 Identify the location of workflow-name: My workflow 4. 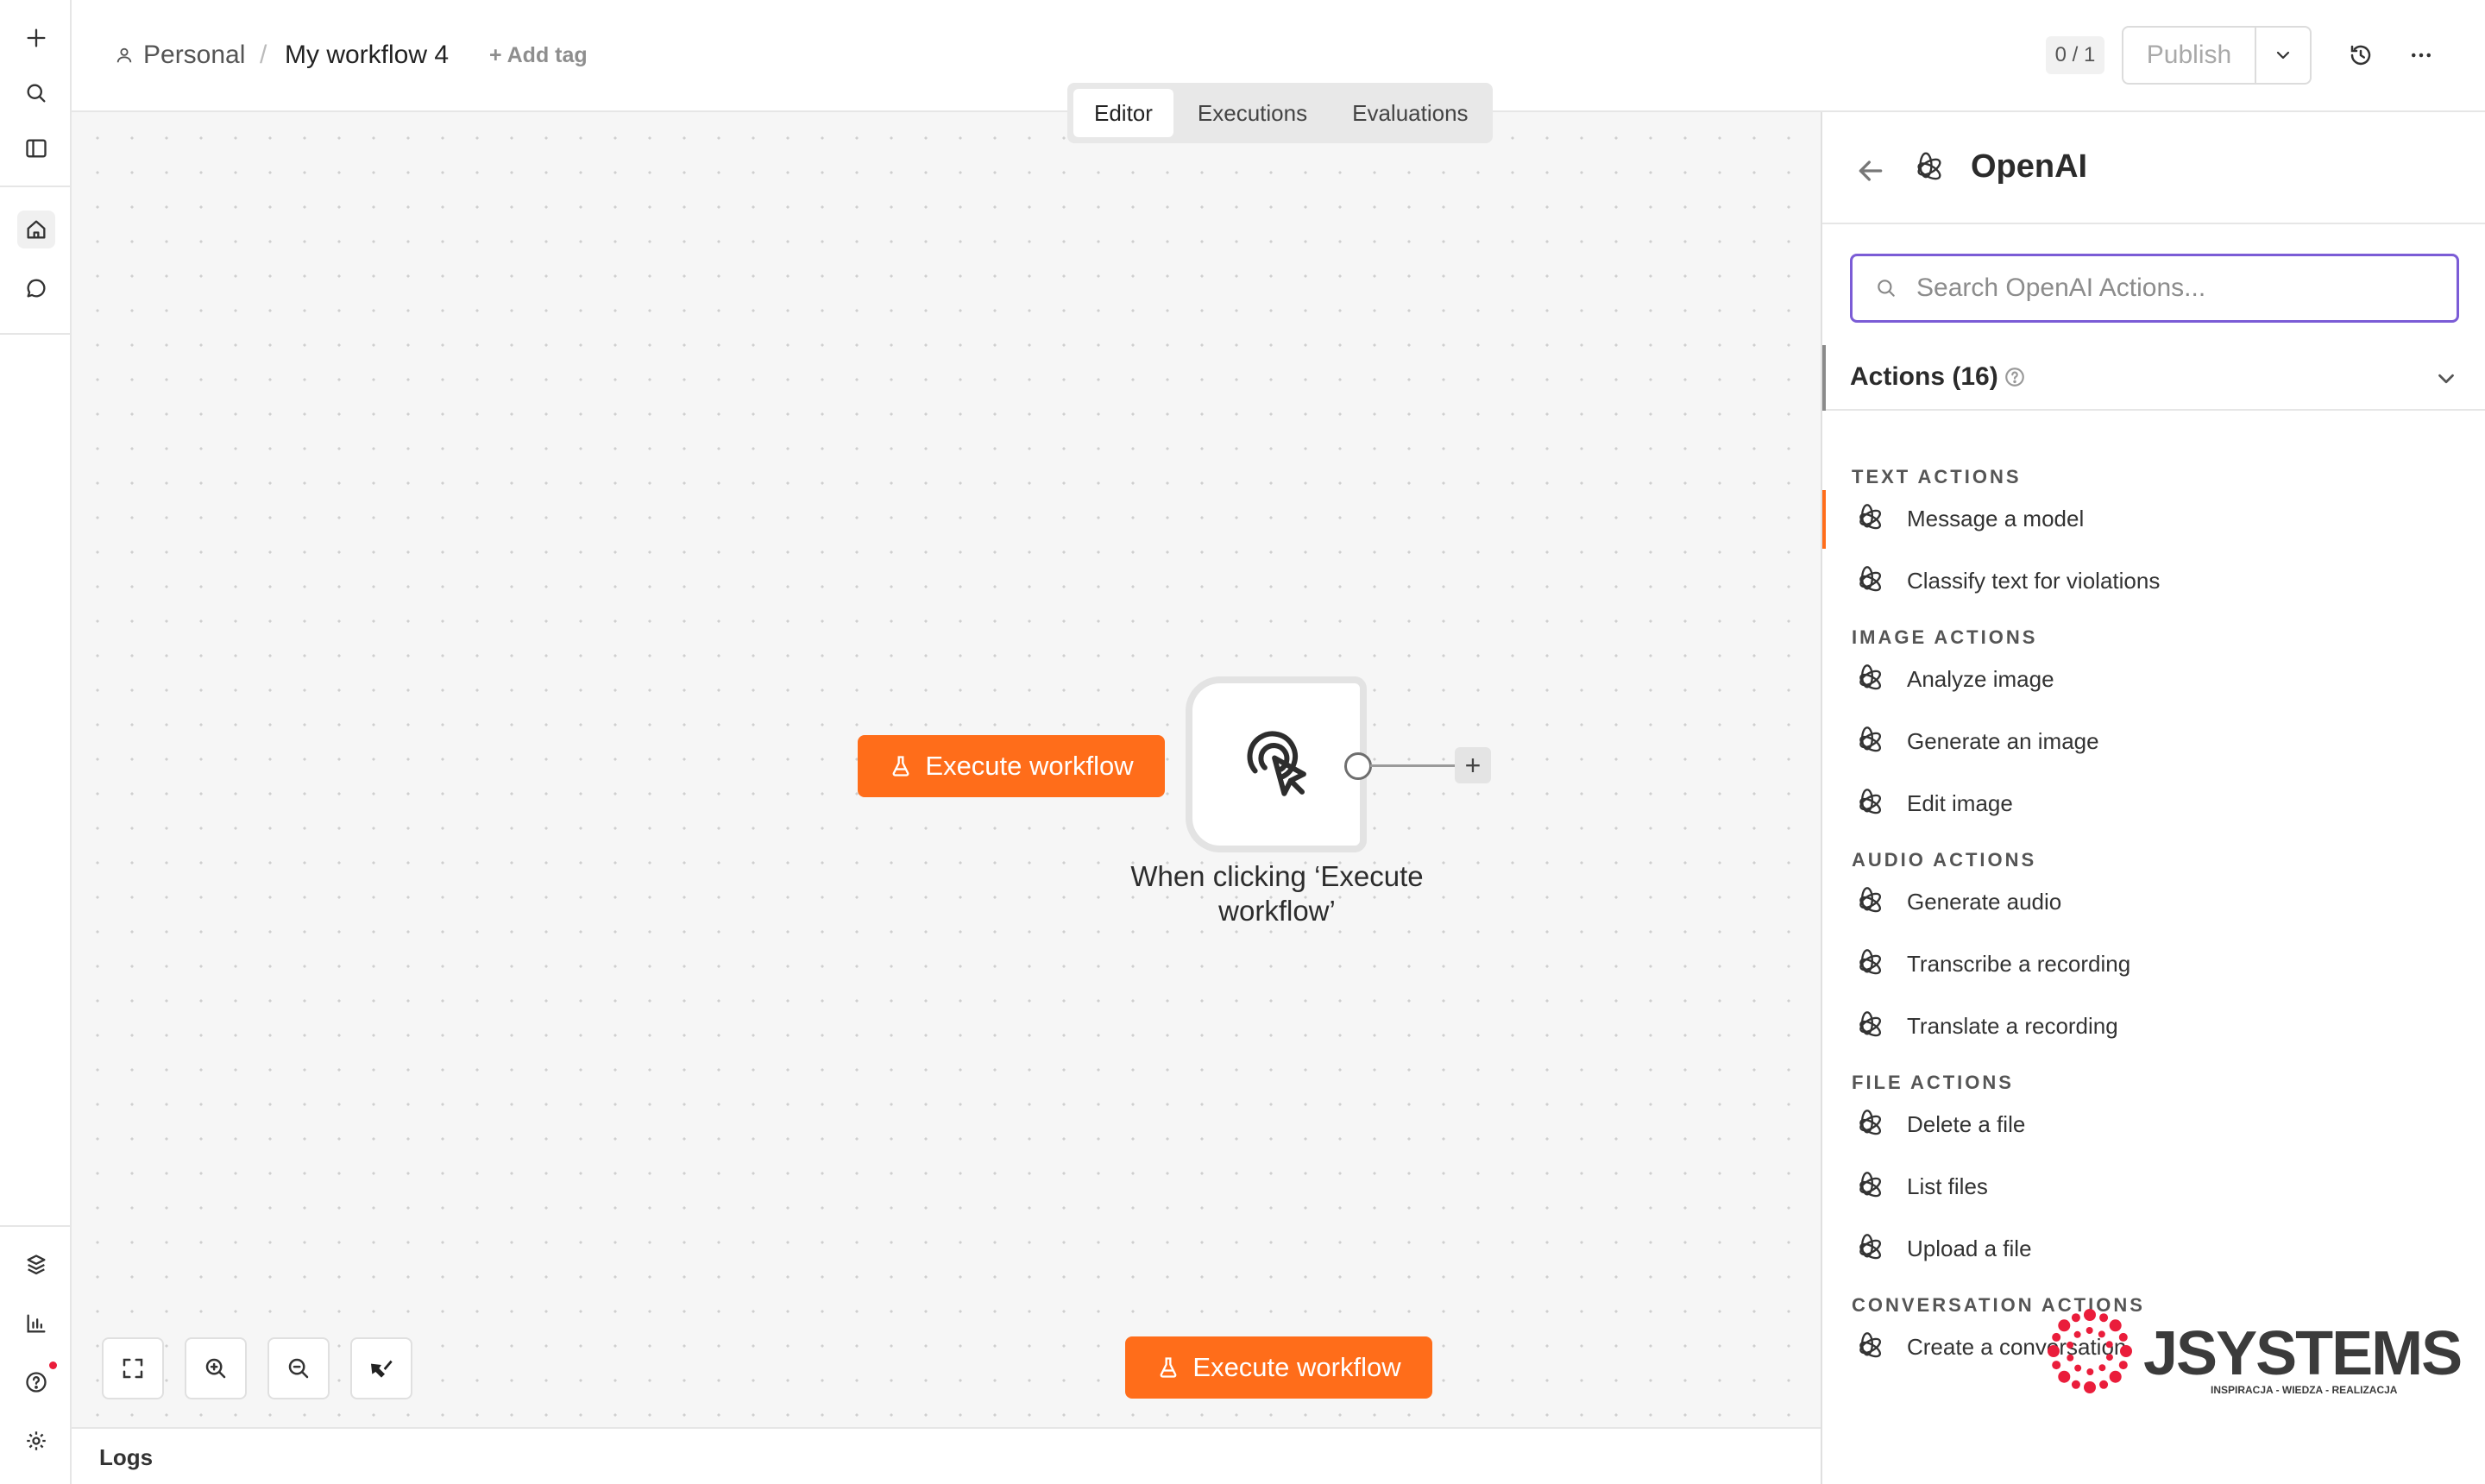
(367, 55).